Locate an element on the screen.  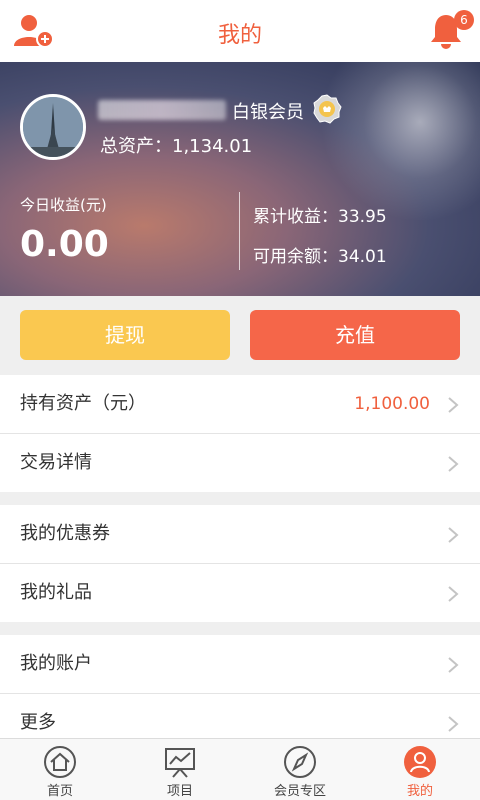
page-title: 我的 is located at coordinates (239, 35).